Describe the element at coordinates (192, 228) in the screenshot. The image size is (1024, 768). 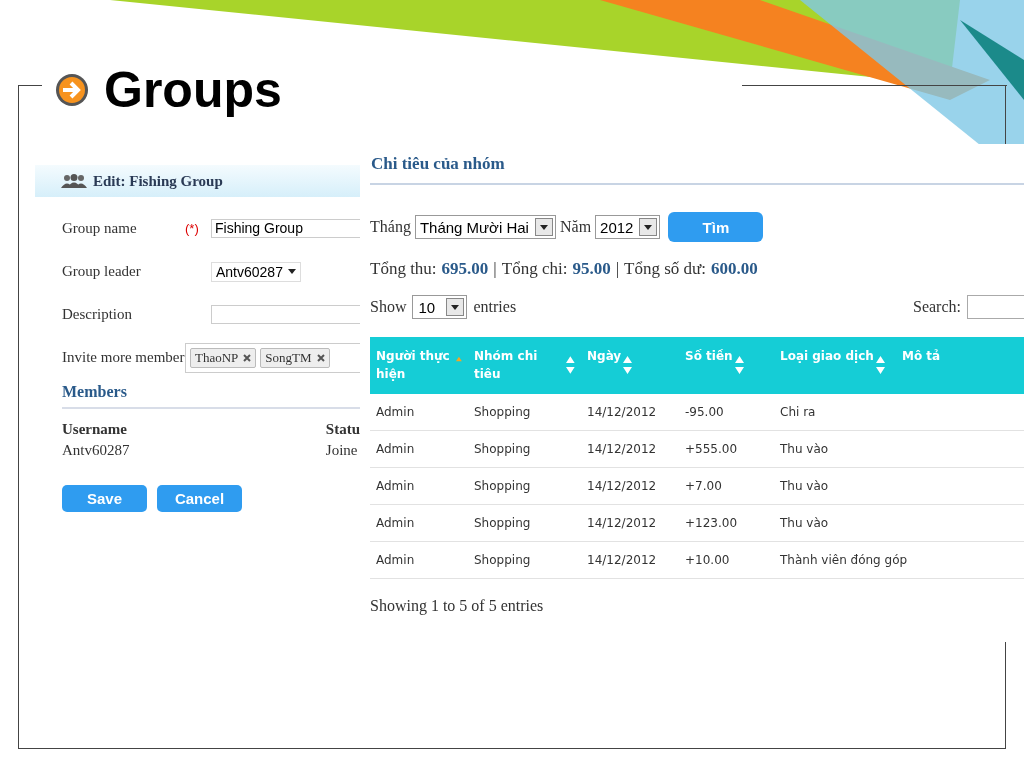
I see `required-mark: (*)` at that location.